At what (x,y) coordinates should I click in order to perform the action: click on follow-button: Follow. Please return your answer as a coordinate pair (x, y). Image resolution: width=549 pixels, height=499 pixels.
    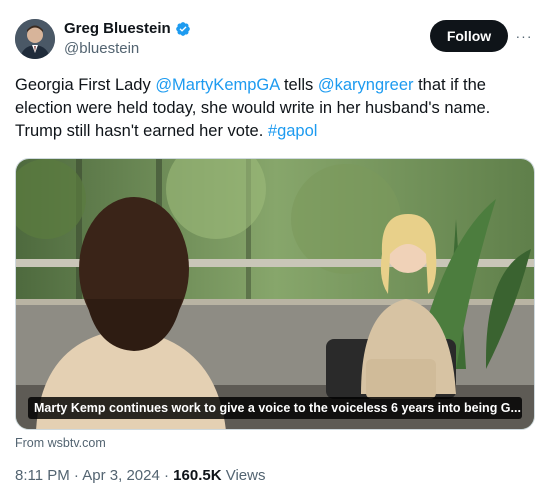
    Looking at the image, I should click on (469, 36).